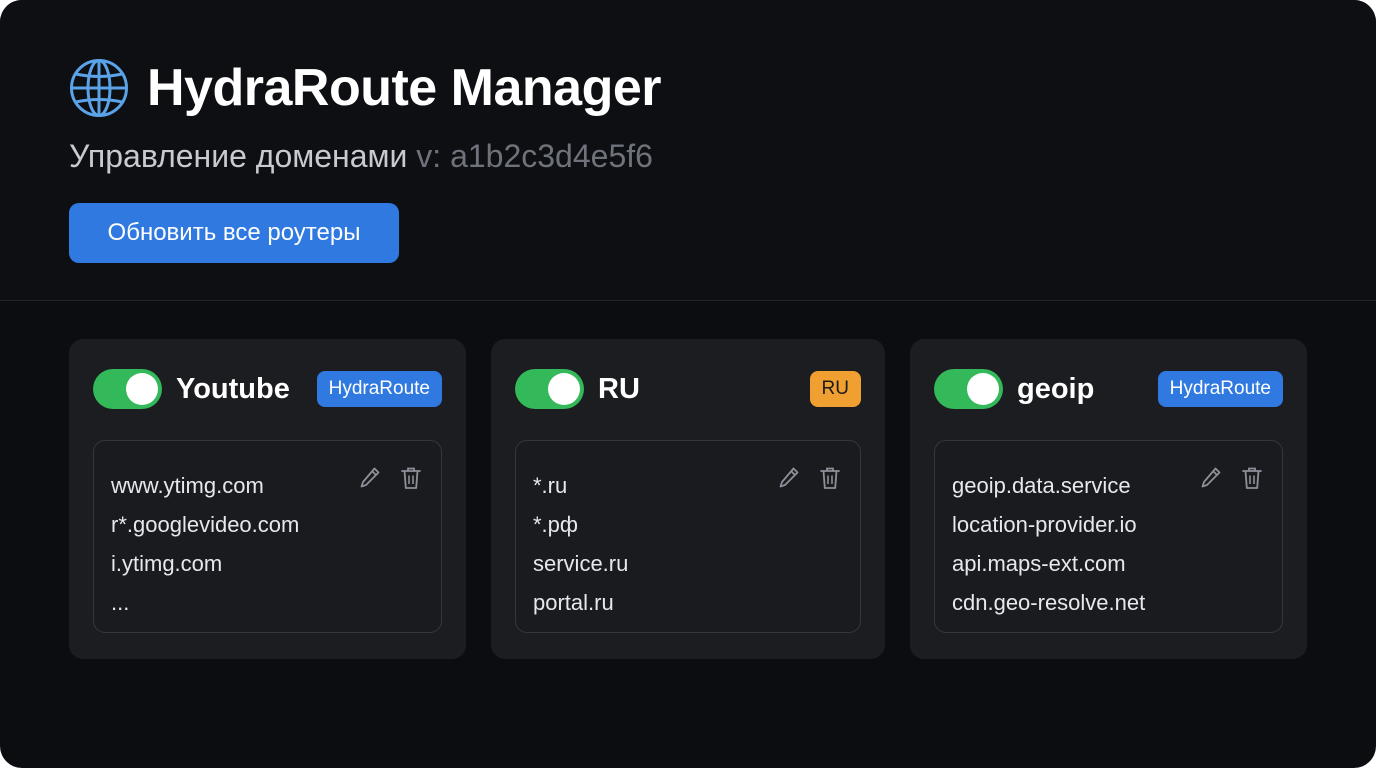 The image size is (1376, 768). I want to click on subtitle: Управление доменами v: a1b2c3d4e5f6, so click(361, 156).